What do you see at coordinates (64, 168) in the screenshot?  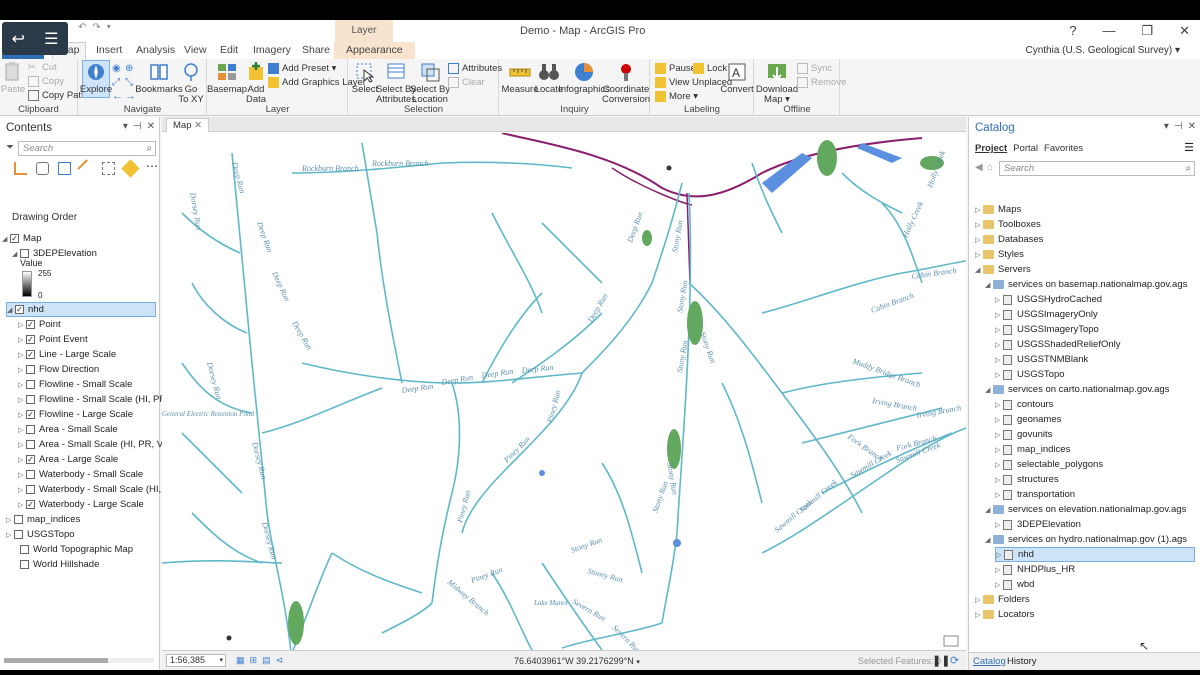 I see `list-by-selection-icon` at bounding box center [64, 168].